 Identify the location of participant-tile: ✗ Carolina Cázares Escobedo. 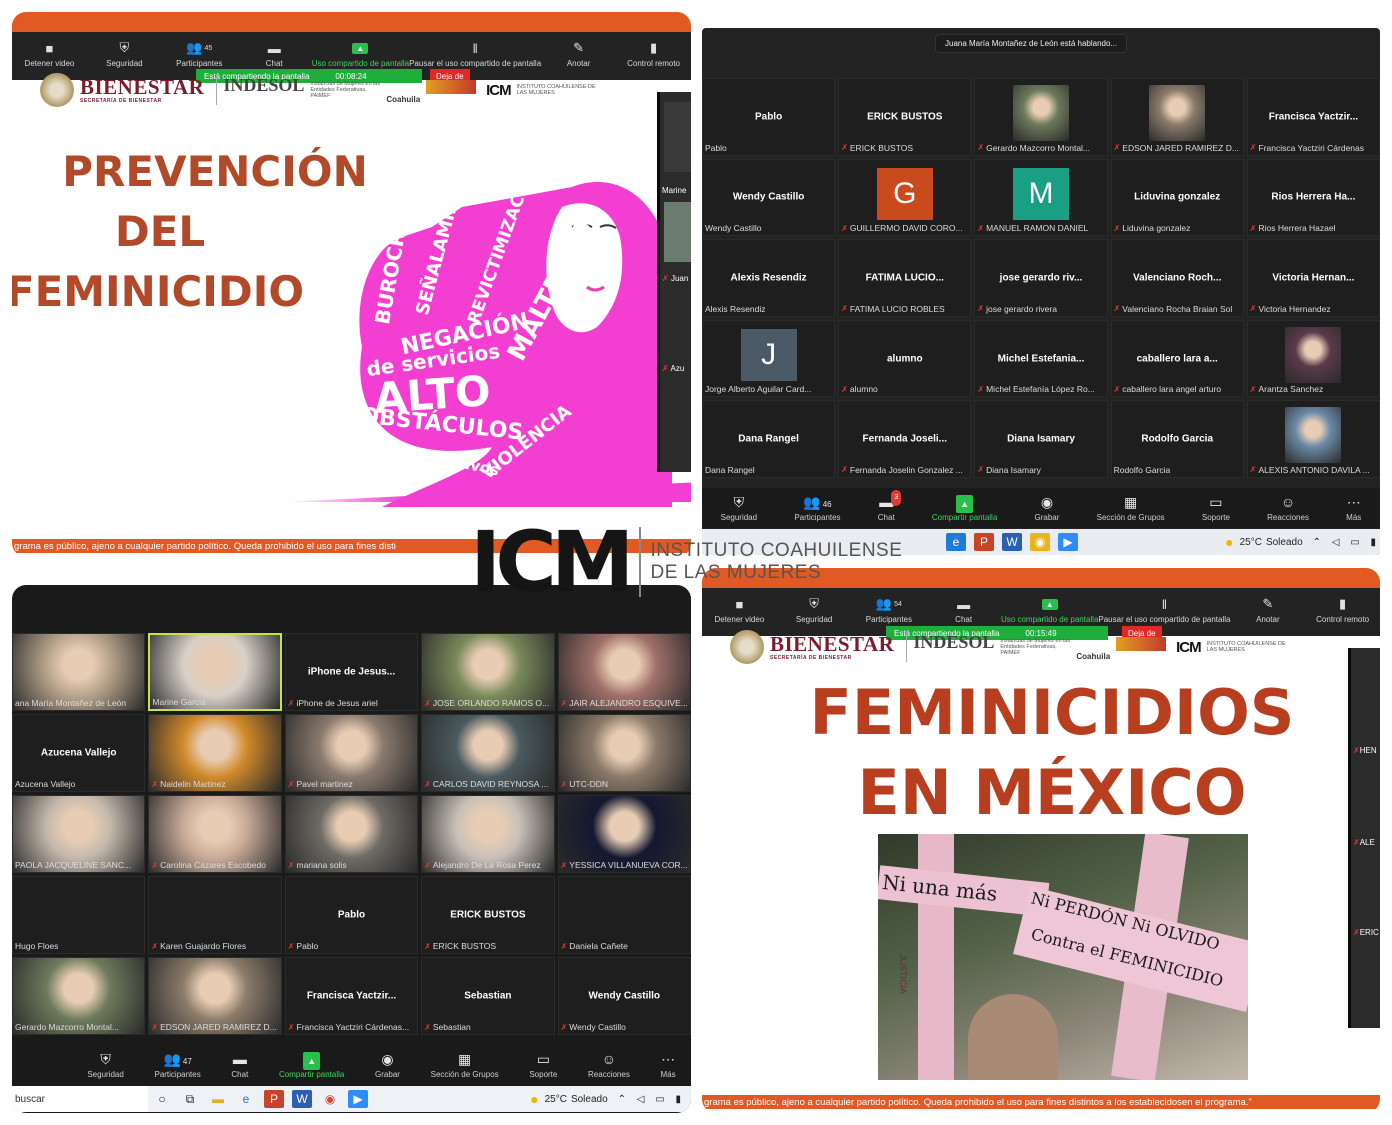
(215, 834).